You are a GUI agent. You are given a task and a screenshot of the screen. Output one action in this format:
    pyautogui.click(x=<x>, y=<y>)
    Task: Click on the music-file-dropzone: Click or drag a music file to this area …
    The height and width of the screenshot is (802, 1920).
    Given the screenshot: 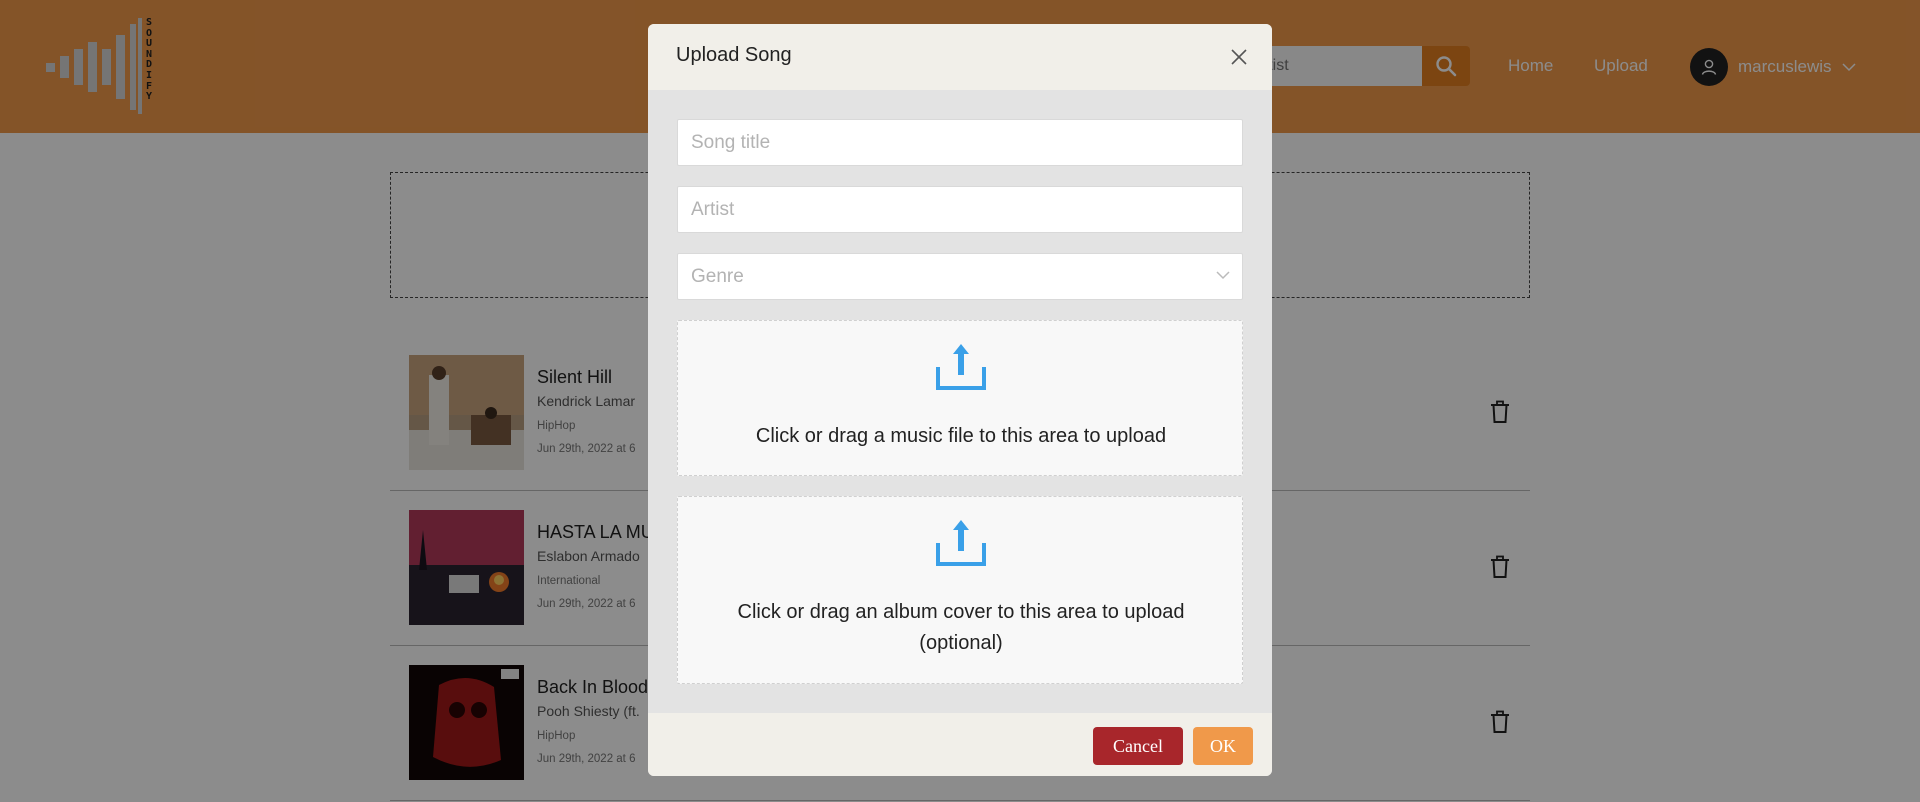 What is the action you would take?
    pyautogui.click(x=960, y=398)
    